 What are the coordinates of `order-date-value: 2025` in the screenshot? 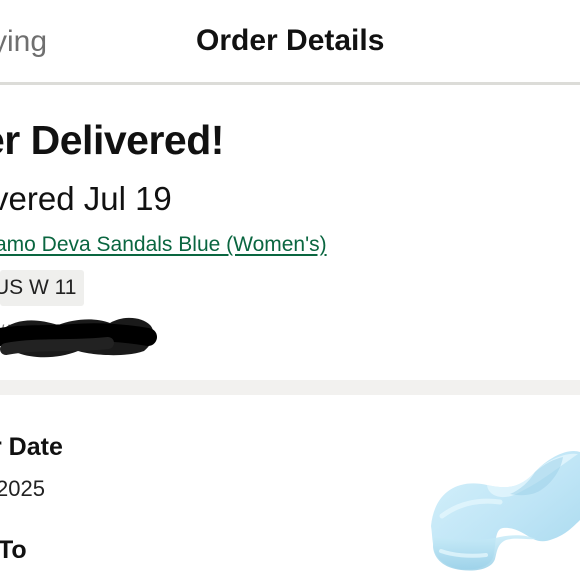 It's located at (22, 488).